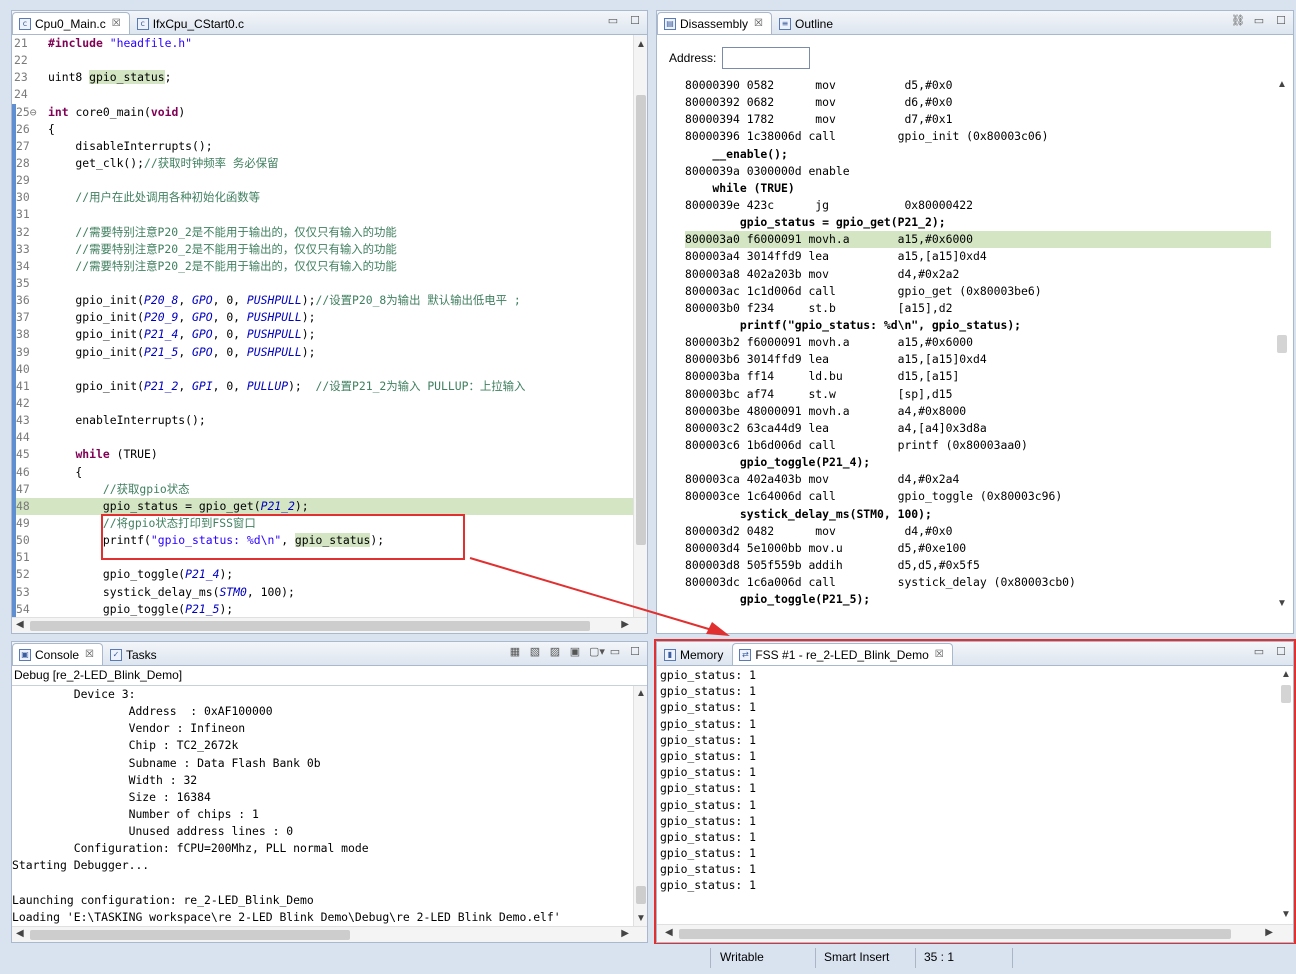 The width and height of the screenshot is (1296, 974). Describe the element at coordinates (322, 198) in the screenshot. I see `code-line: 30 //用户在此处调用各种初始化函数等` at that location.